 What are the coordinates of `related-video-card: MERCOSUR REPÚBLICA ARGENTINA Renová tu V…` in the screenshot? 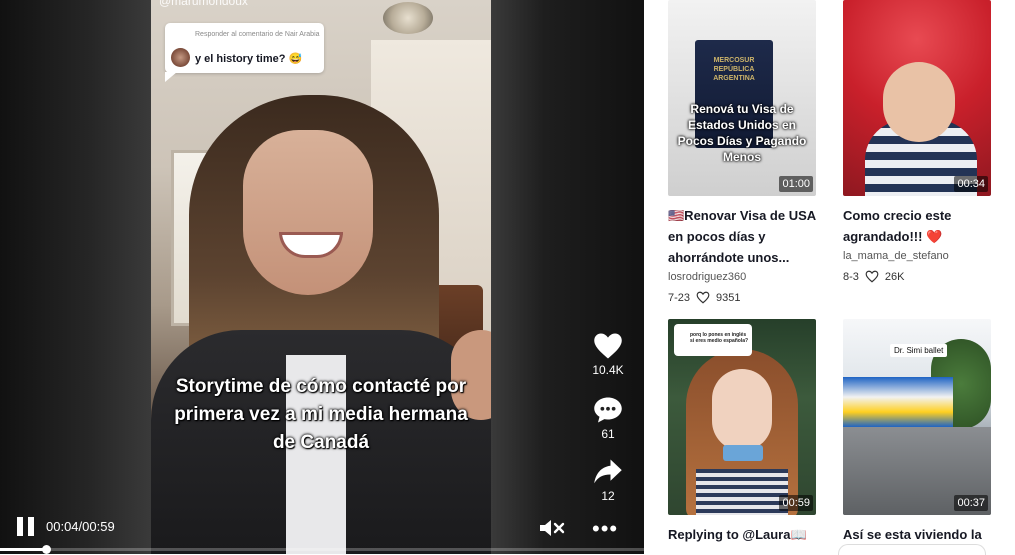 It's located at (742, 152).